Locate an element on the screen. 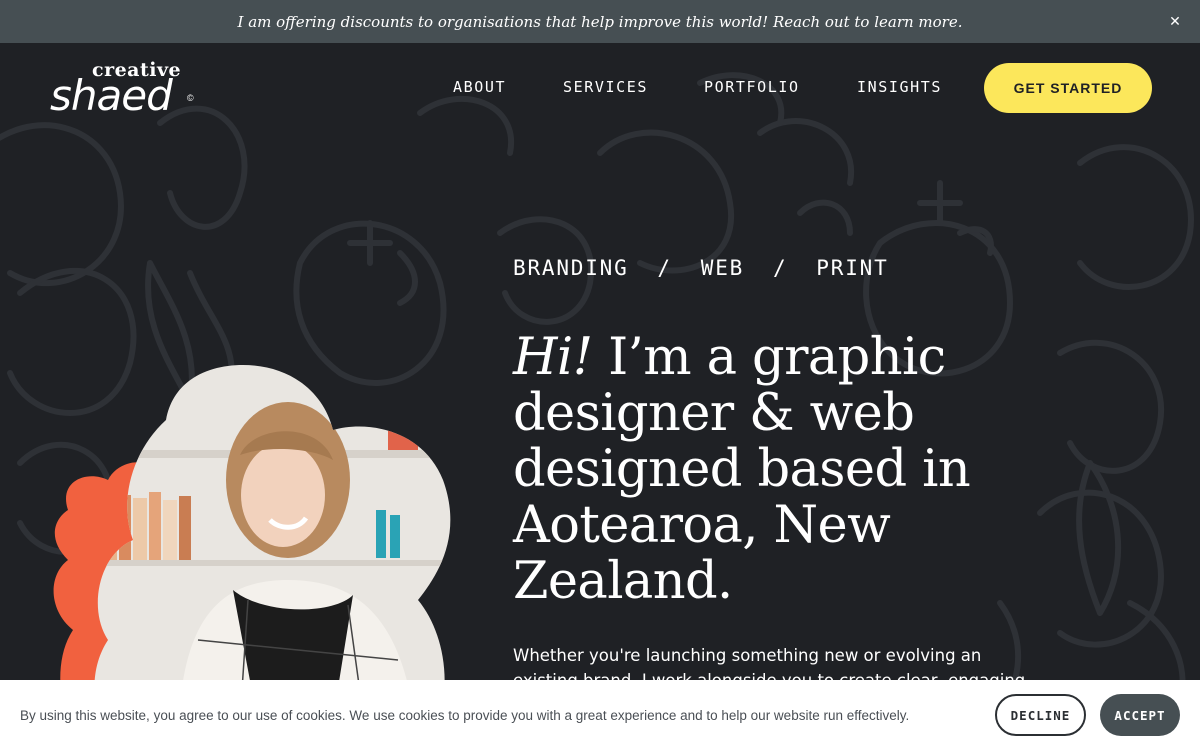 The image size is (1200, 750). nav-about: ABOUT is located at coordinates (483, 87).